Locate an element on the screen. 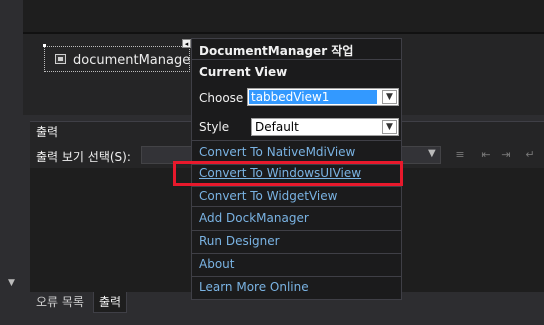 This screenshot has height=325, width=544. link-learn-more-online: Learn More Online is located at coordinates (254, 287).